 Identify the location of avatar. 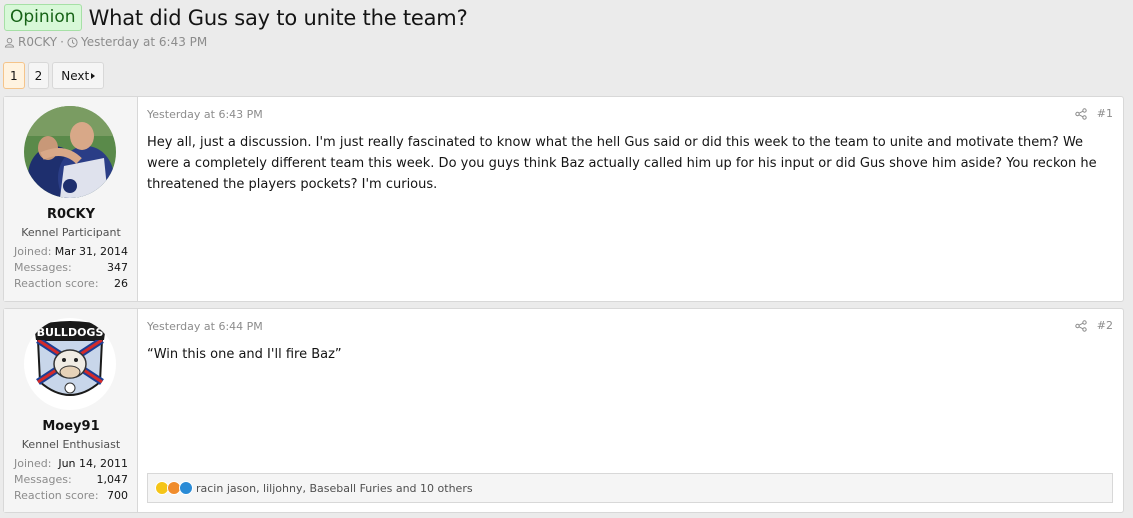
(70, 152).